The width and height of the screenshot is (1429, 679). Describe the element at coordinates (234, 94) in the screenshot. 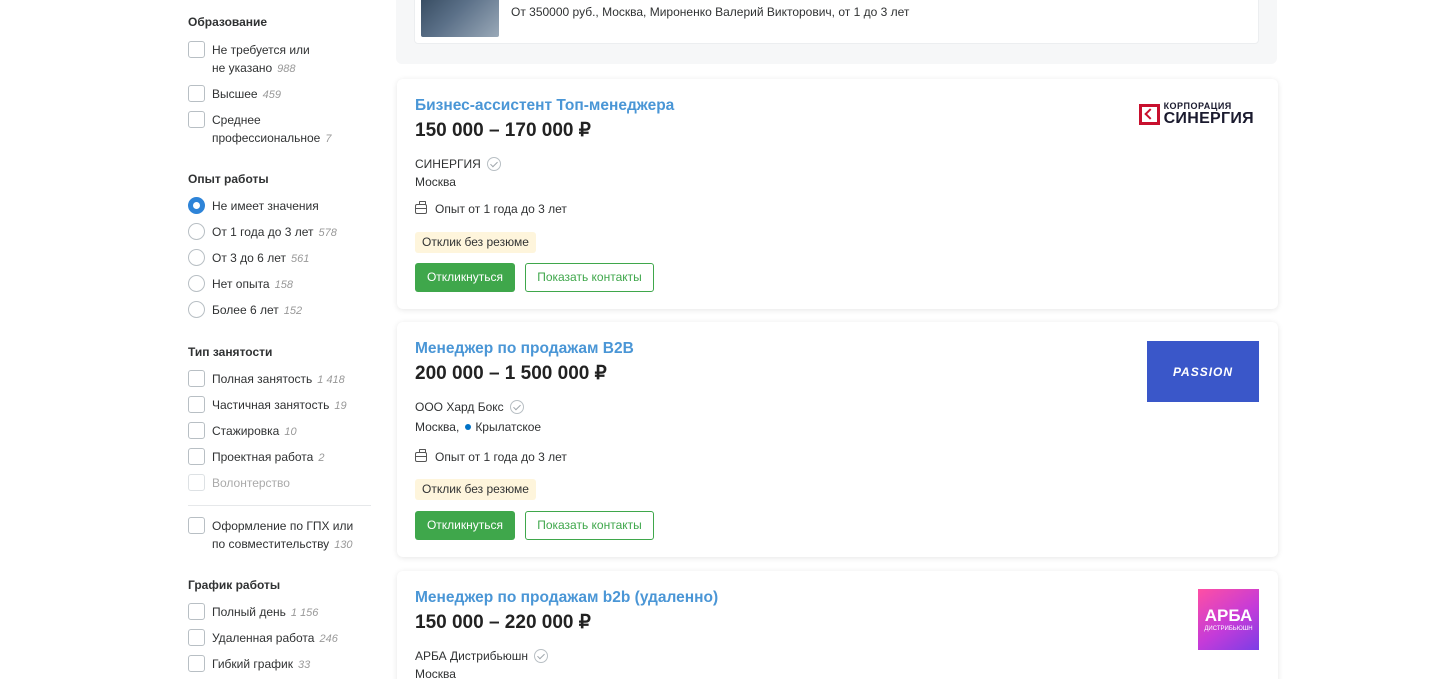

I see `filter-education-higher: Высшее 459` at that location.